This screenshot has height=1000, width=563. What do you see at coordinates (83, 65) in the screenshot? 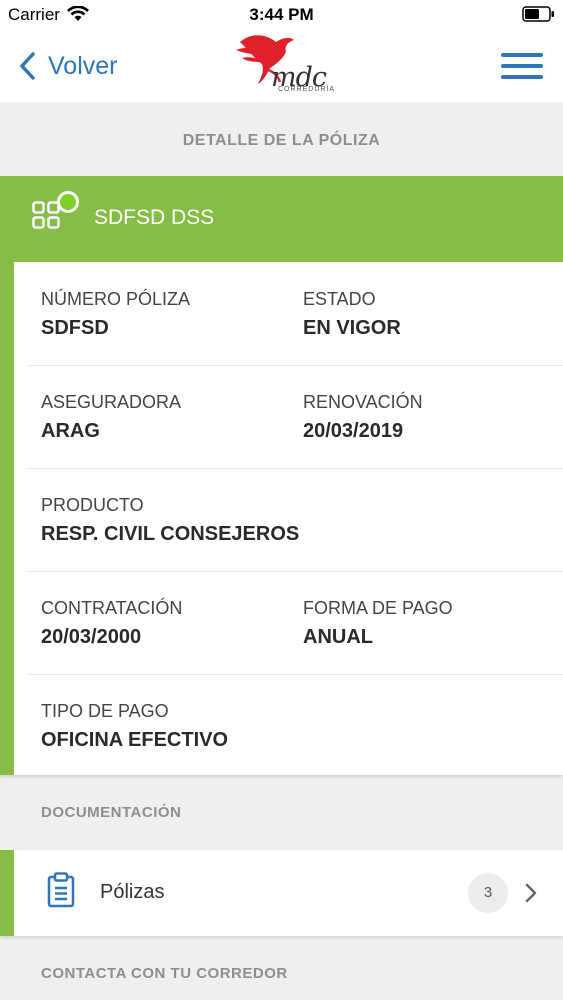
I see `back-label: Volver` at bounding box center [83, 65].